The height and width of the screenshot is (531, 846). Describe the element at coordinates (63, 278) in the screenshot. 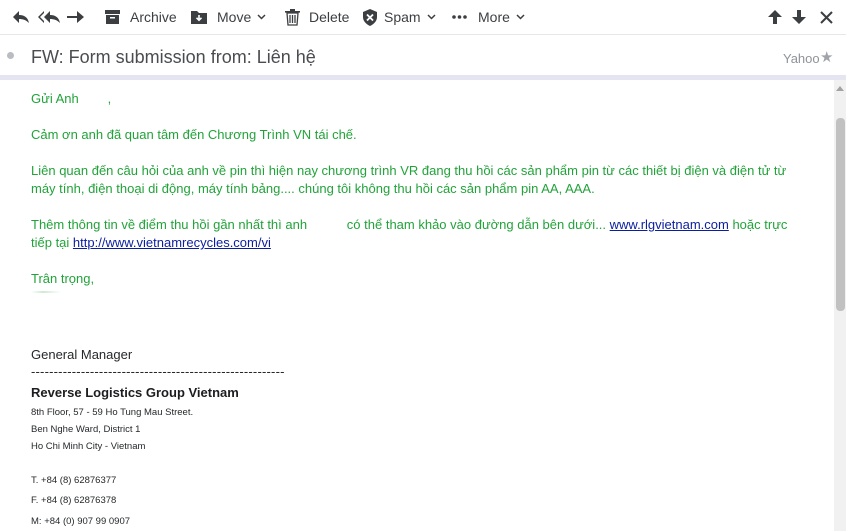

I see `closing: Trân trọng,` at that location.